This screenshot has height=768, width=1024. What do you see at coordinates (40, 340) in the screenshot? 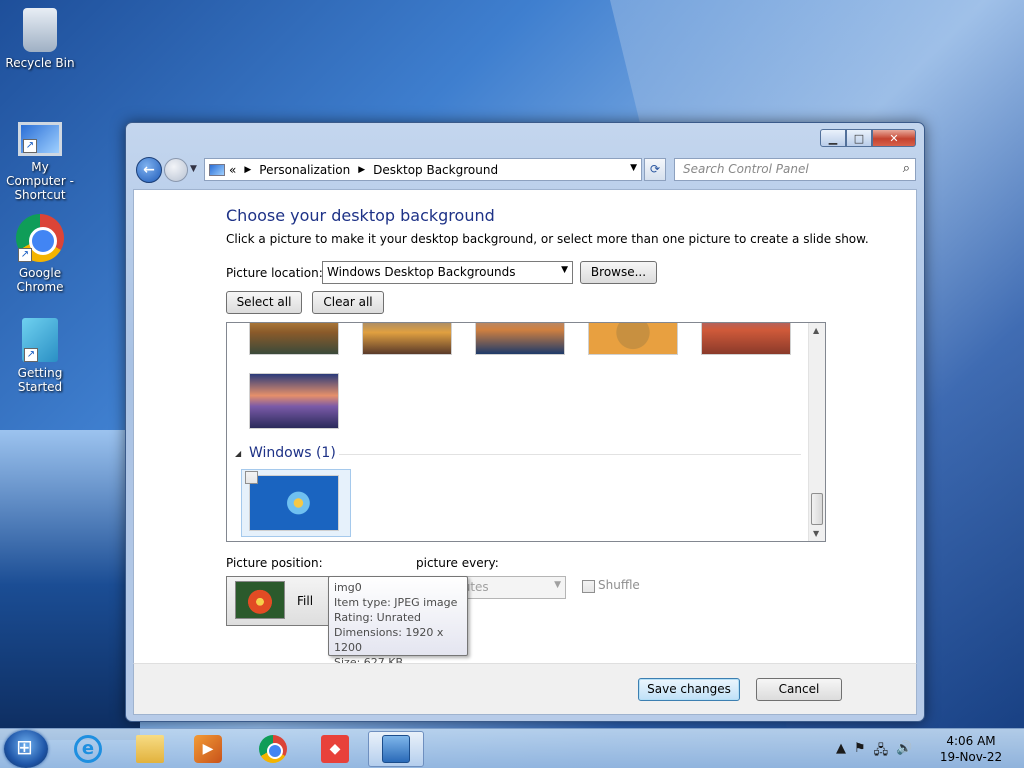
I see `getting-started-icon: ↗` at bounding box center [40, 340].